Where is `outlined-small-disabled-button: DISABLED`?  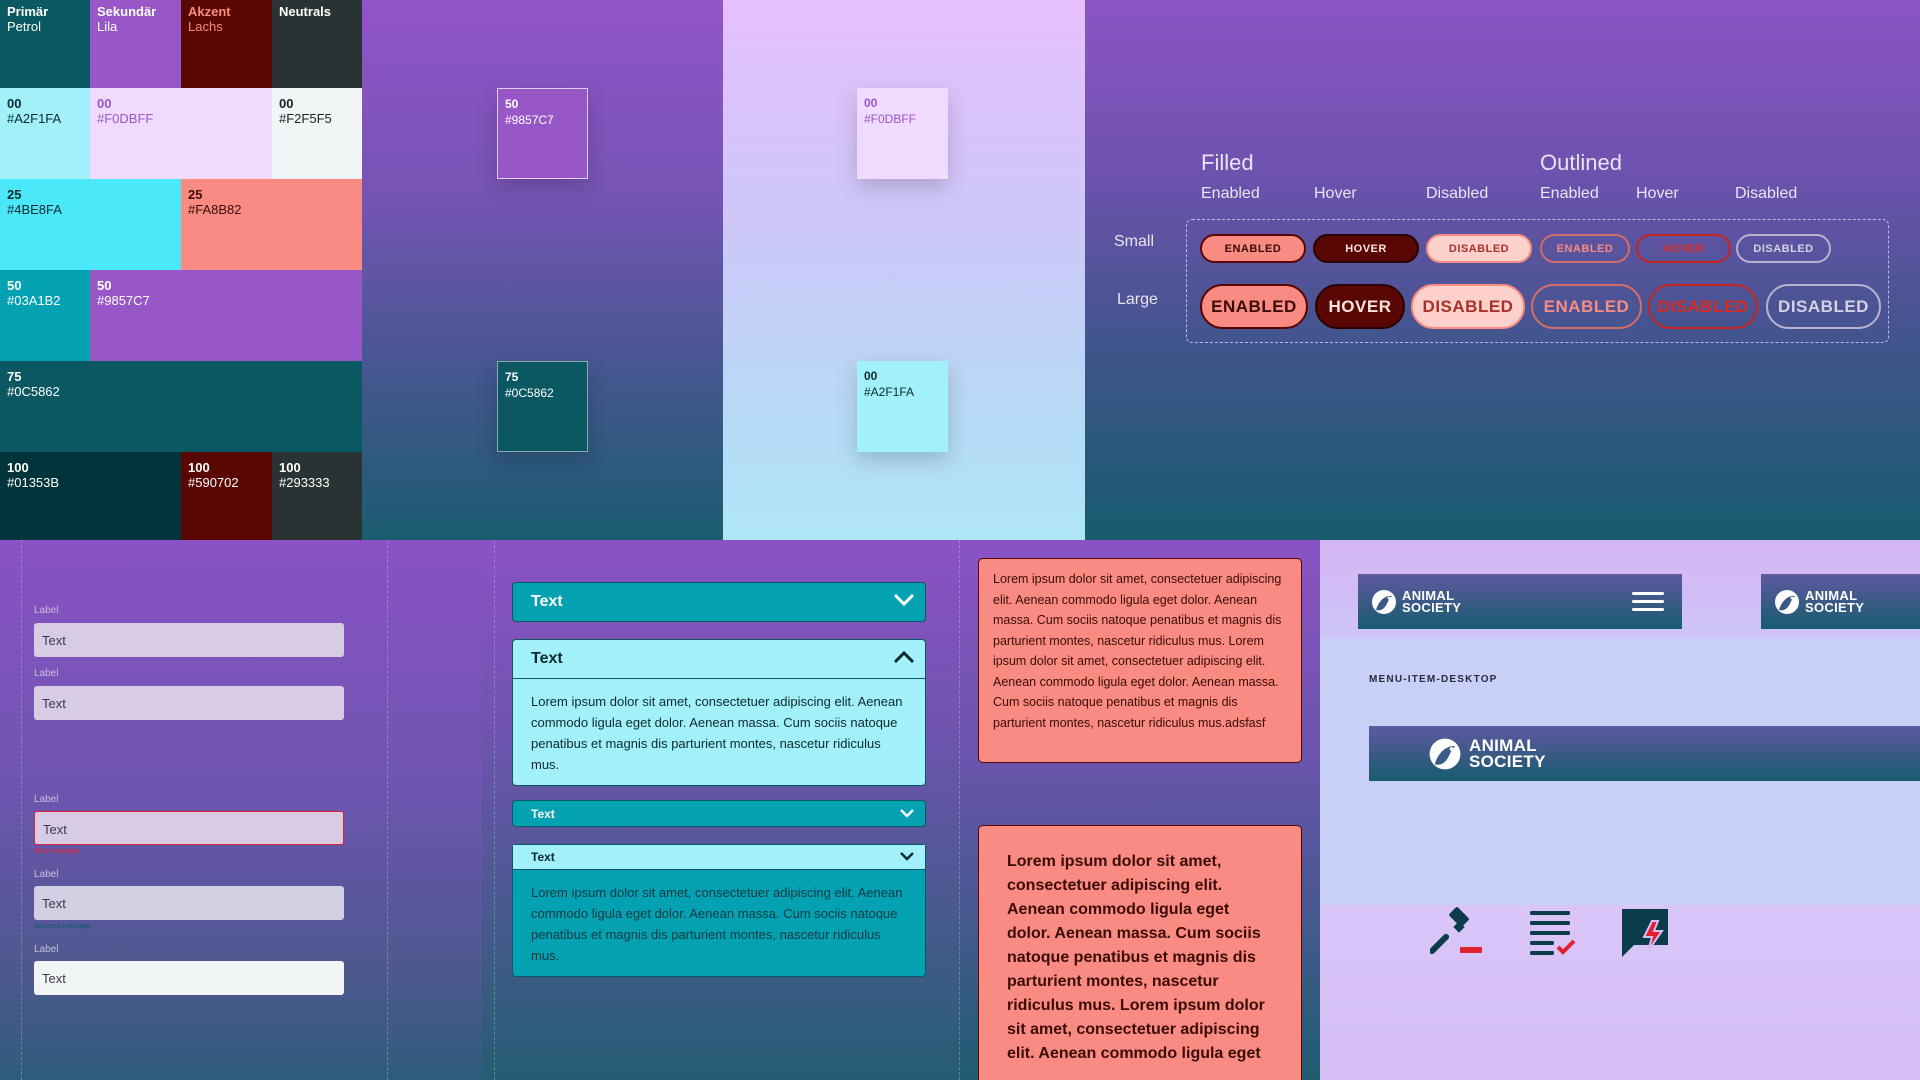 outlined-small-disabled-button: DISABLED is located at coordinates (1783, 248).